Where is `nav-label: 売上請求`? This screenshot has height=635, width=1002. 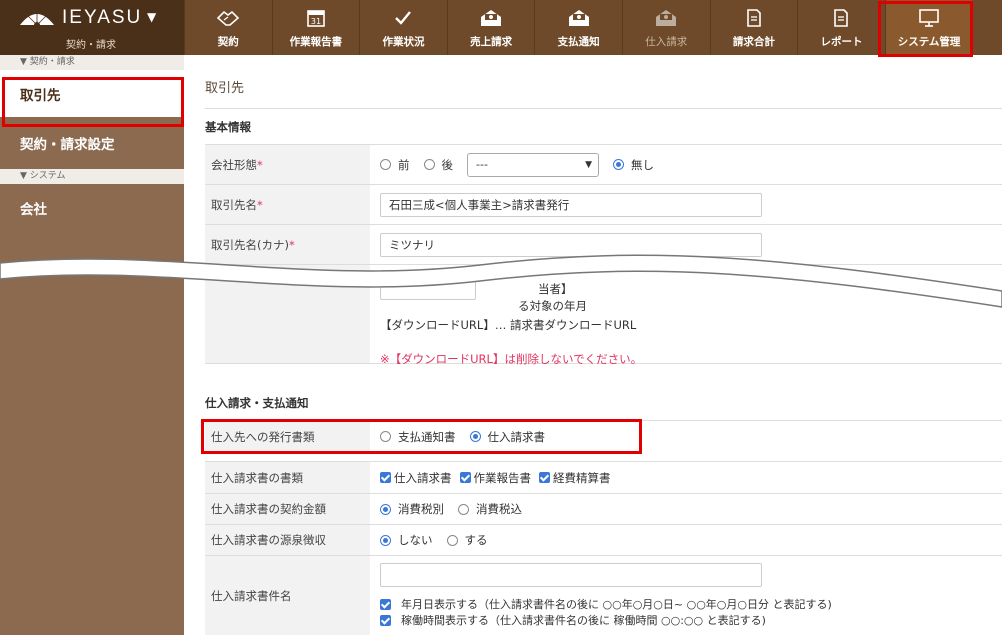
nav-label: 売上請求 is located at coordinates (491, 42).